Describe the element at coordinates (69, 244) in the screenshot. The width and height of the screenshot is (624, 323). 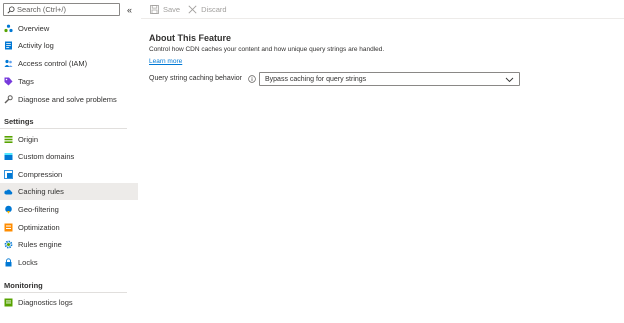
I see `sidebar-item-rules-engine: Rules engine` at that location.